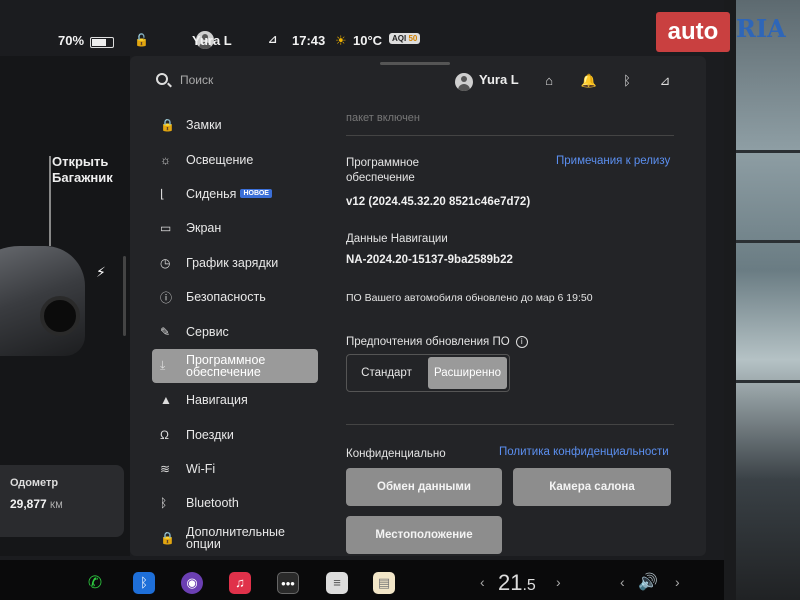 This screenshot has width=800, height=600. Describe the element at coordinates (613, 161) in the screenshot. I see `release-notes-link: Примечания к релизу` at that location.